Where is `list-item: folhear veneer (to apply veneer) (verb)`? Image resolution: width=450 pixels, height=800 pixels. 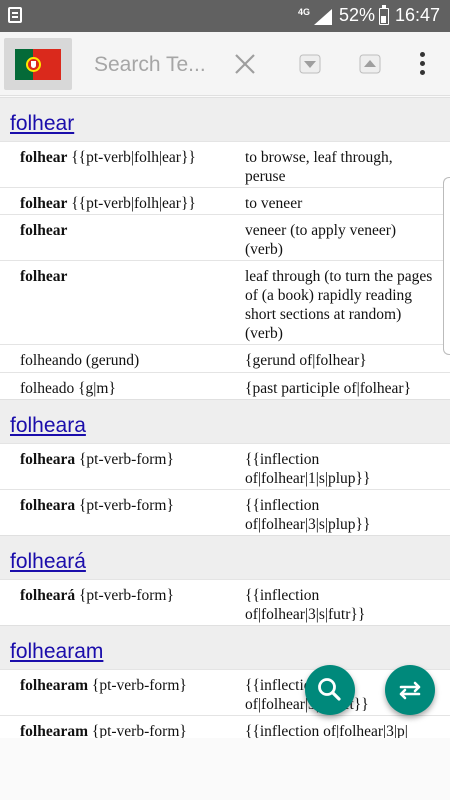
list-item: folhear veneer (to apply veneer) (verb) is located at coordinates (225, 237).